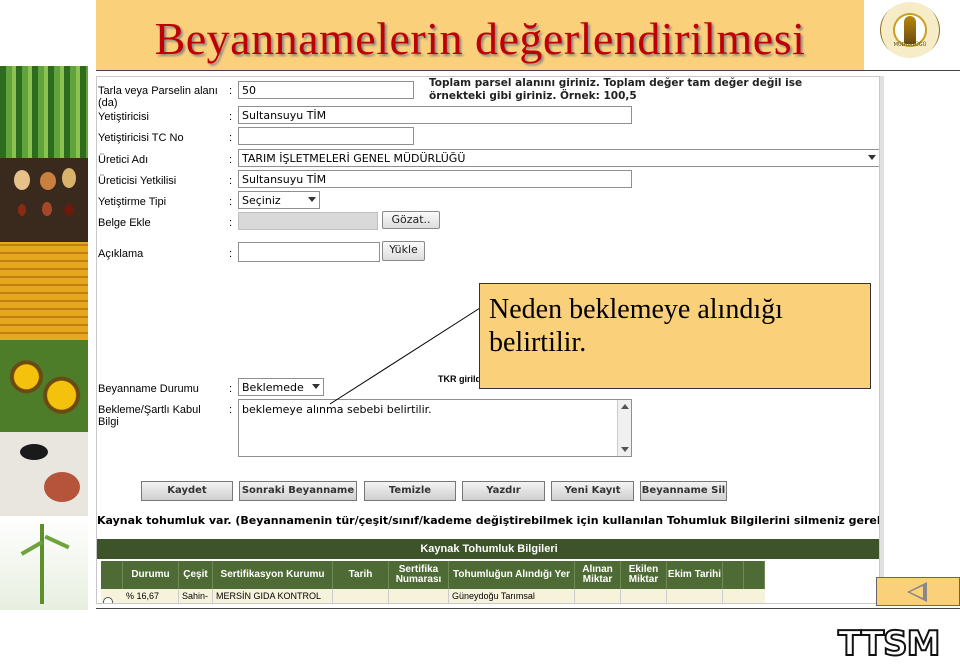 This screenshot has height=665, width=960. I want to click on textarea-scrollbar, so click(624, 428).